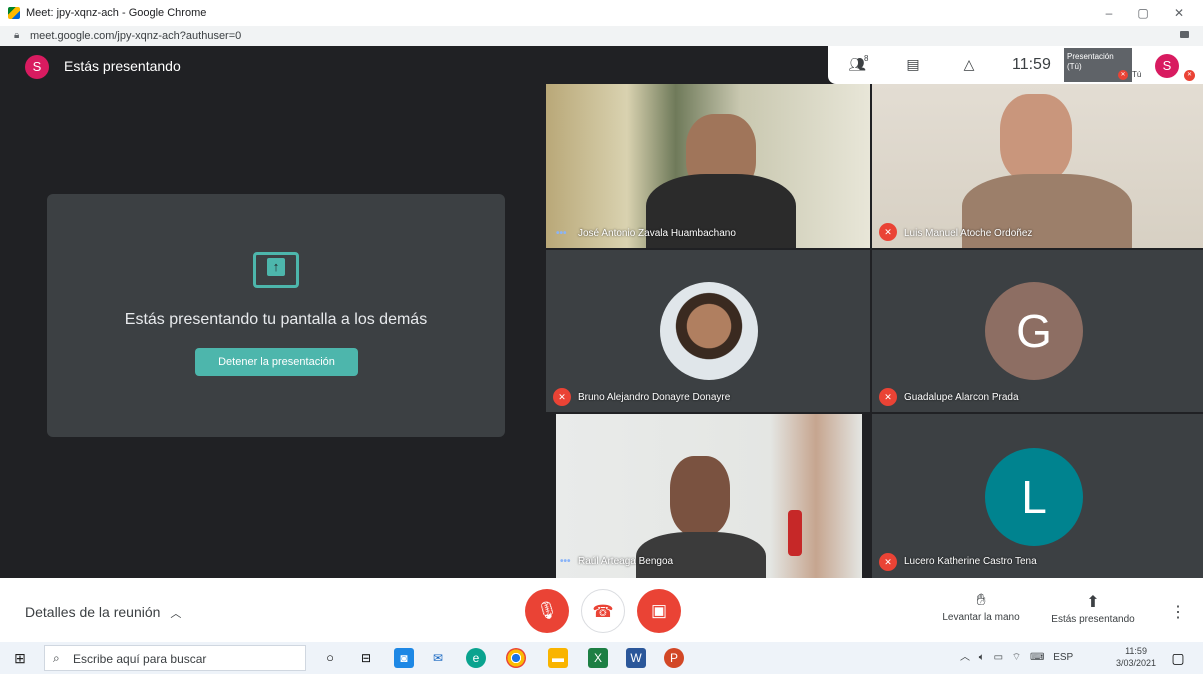 The width and height of the screenshot is (1203, 674). I want to click on participant-name: Bruno Alejandro Donayre Donayre, so click(654, 397).